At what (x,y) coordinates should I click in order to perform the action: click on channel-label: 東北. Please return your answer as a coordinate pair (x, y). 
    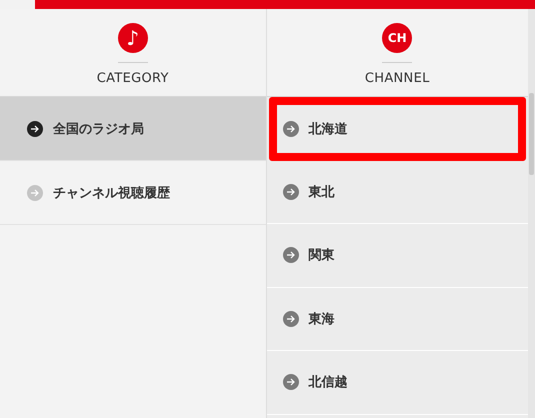
    Looking at the image, I should click on (321, 192).